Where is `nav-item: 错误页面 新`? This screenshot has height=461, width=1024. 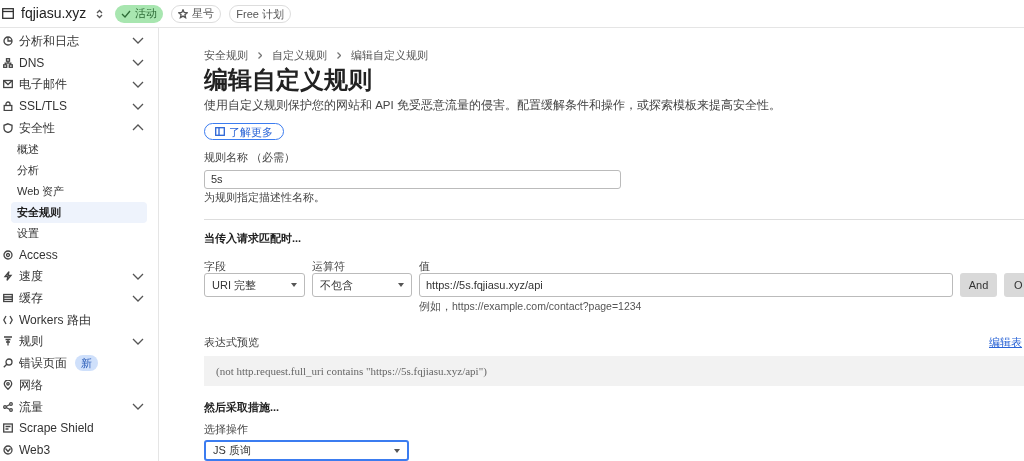
nav-item: 错误页面 新 is located at coordinates (79, 363).